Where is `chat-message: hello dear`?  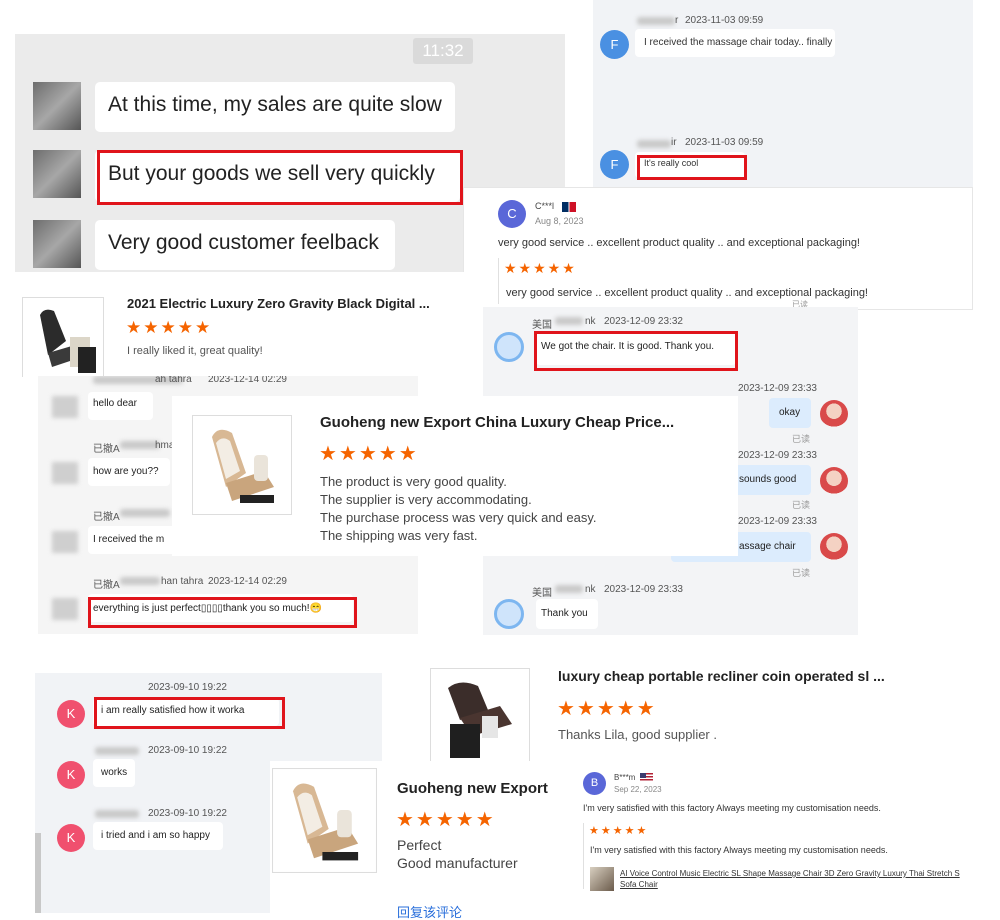 chat-message: hello dear is located at coordinates (115, 403).